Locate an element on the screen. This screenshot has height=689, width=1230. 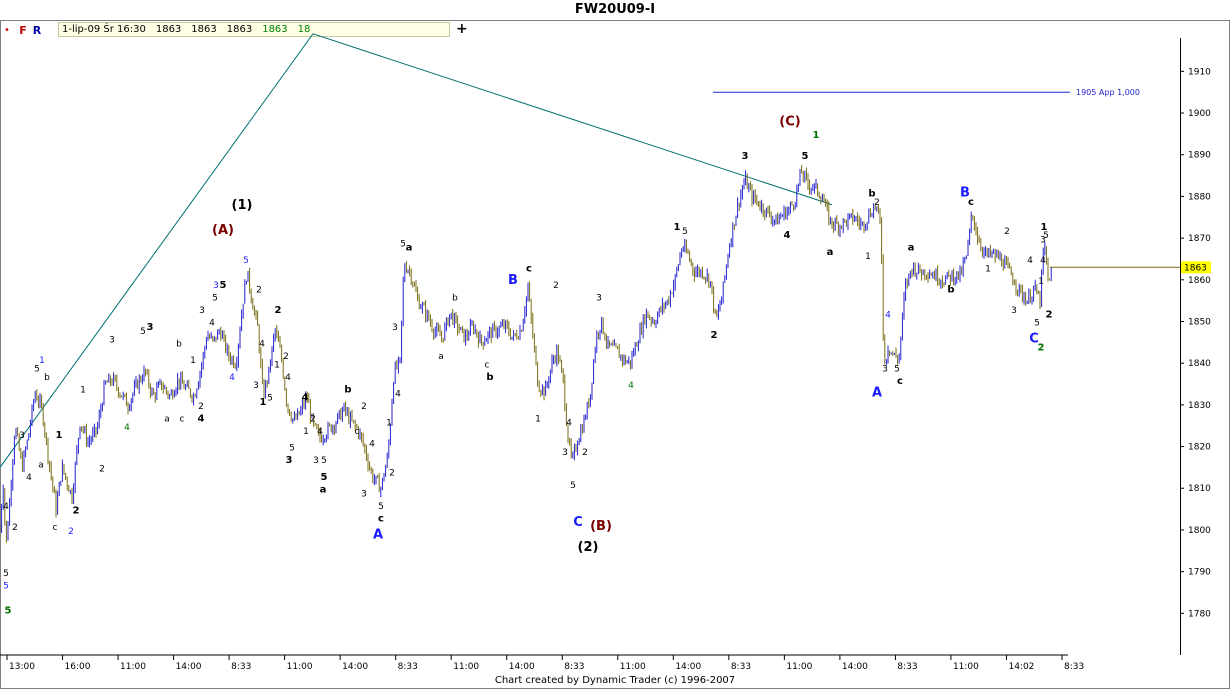
y-tick-label: 1840 is located at coordinates (1199, 364).